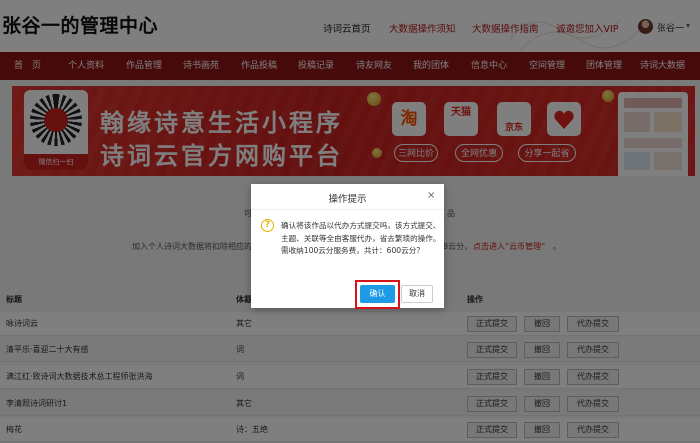  I want to click on dialog-title: 操作提示, so click(347, 199).